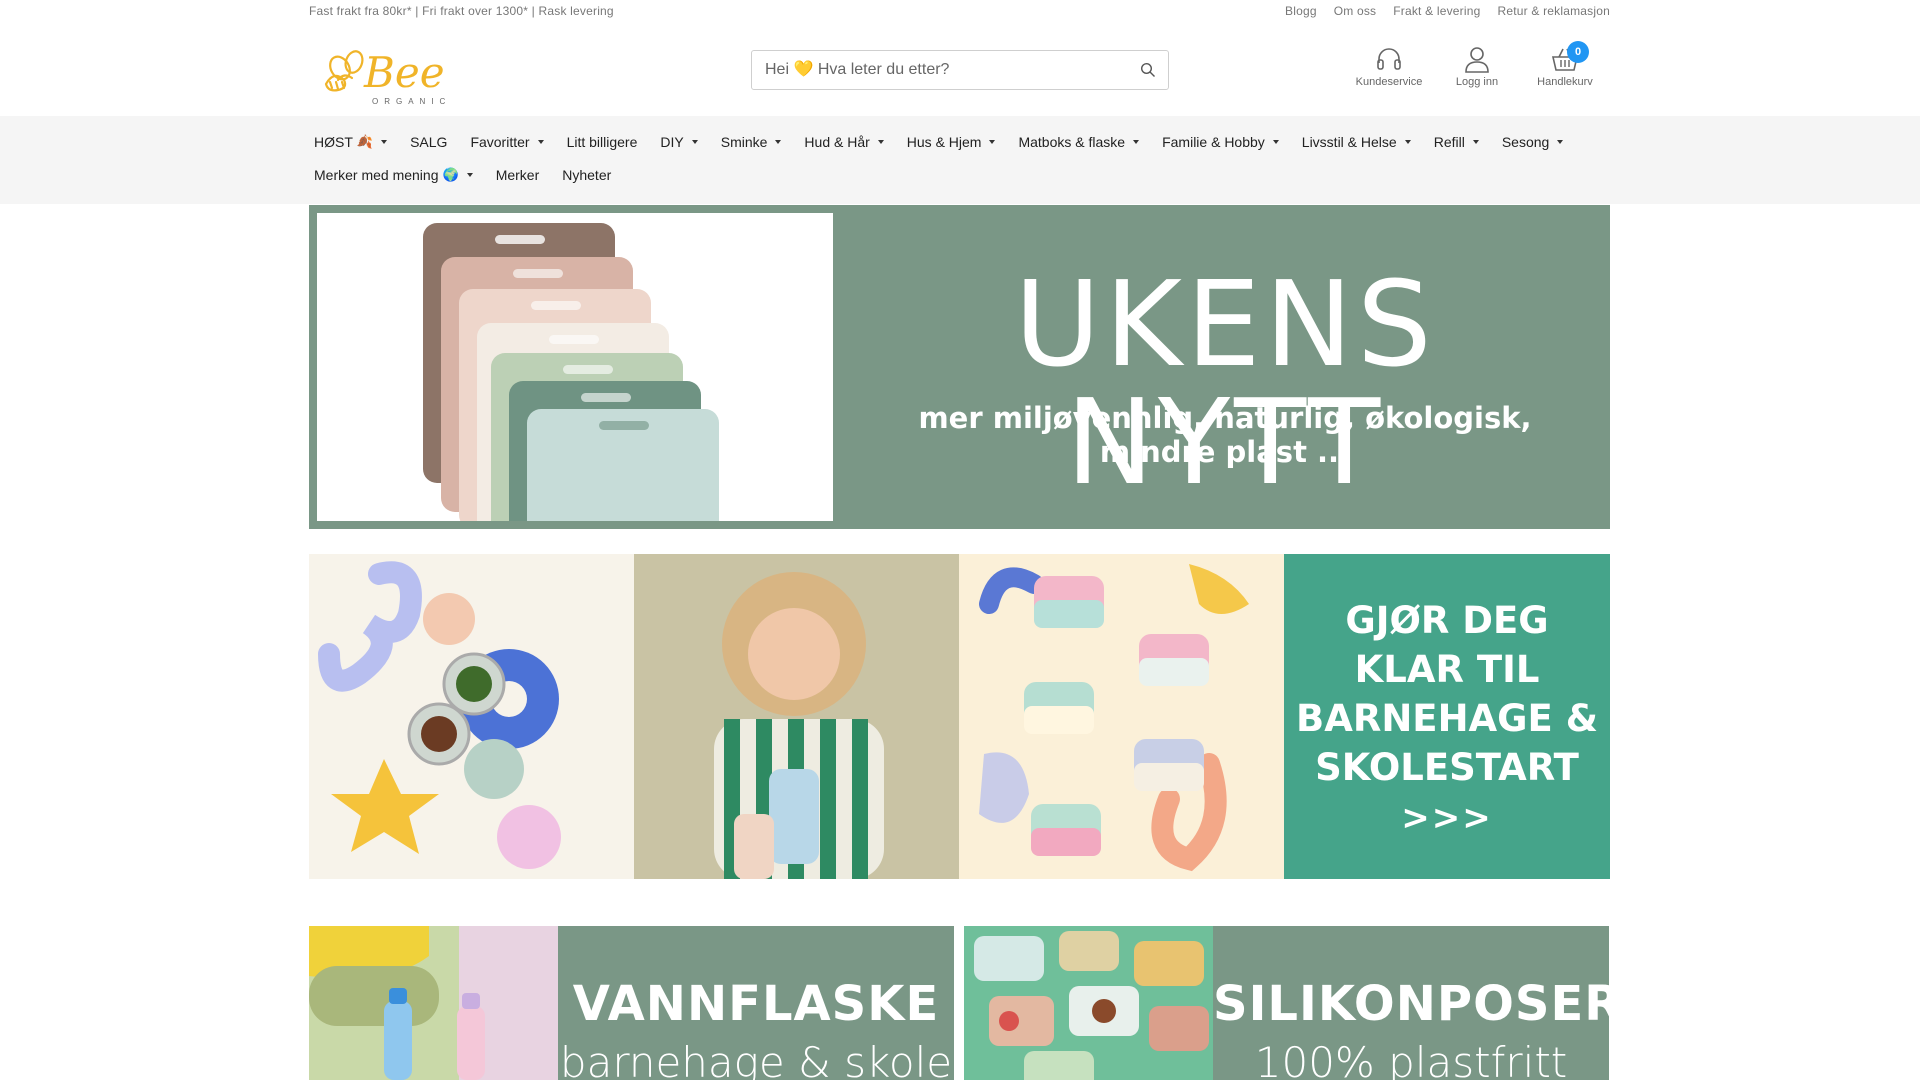 This screenshot has width=1920, height=1080. Describe the element at coordinates (1525, 142) in the screenshot. I see `nav-item-label: Sesong` at that location.